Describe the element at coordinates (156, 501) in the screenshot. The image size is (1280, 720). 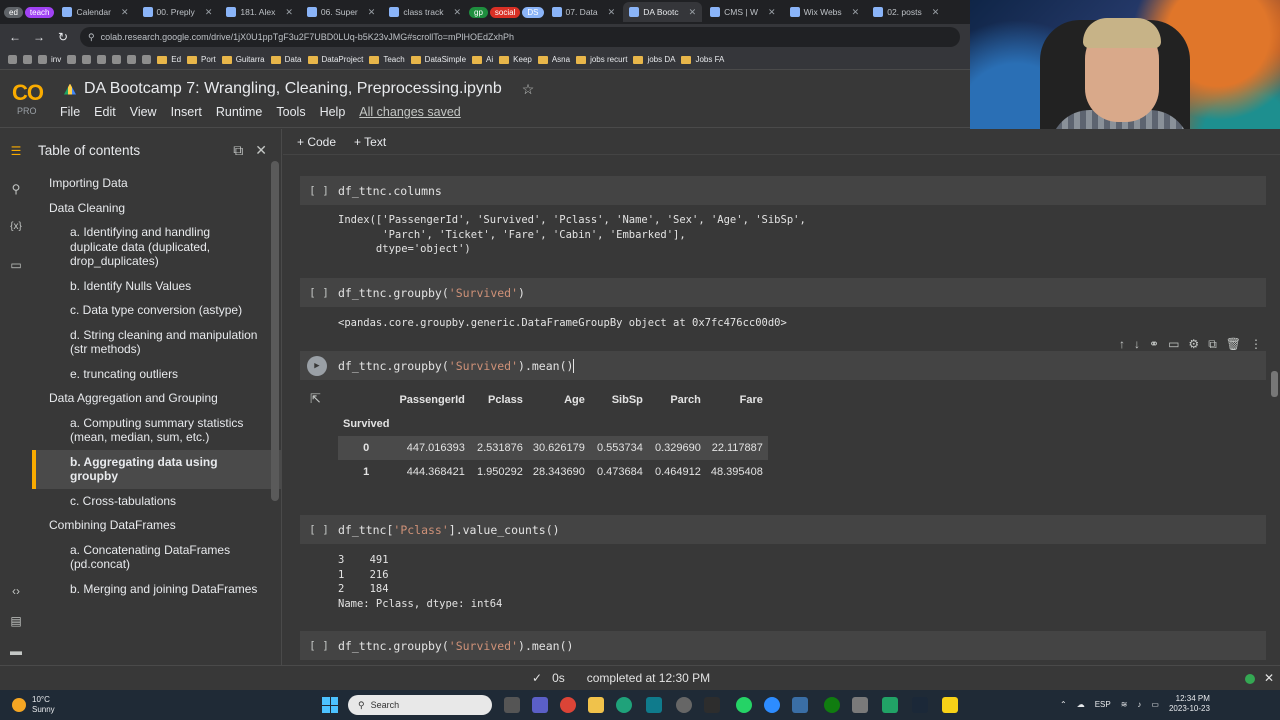
I see `toc-item: c. Cross-tabulations` at that location.